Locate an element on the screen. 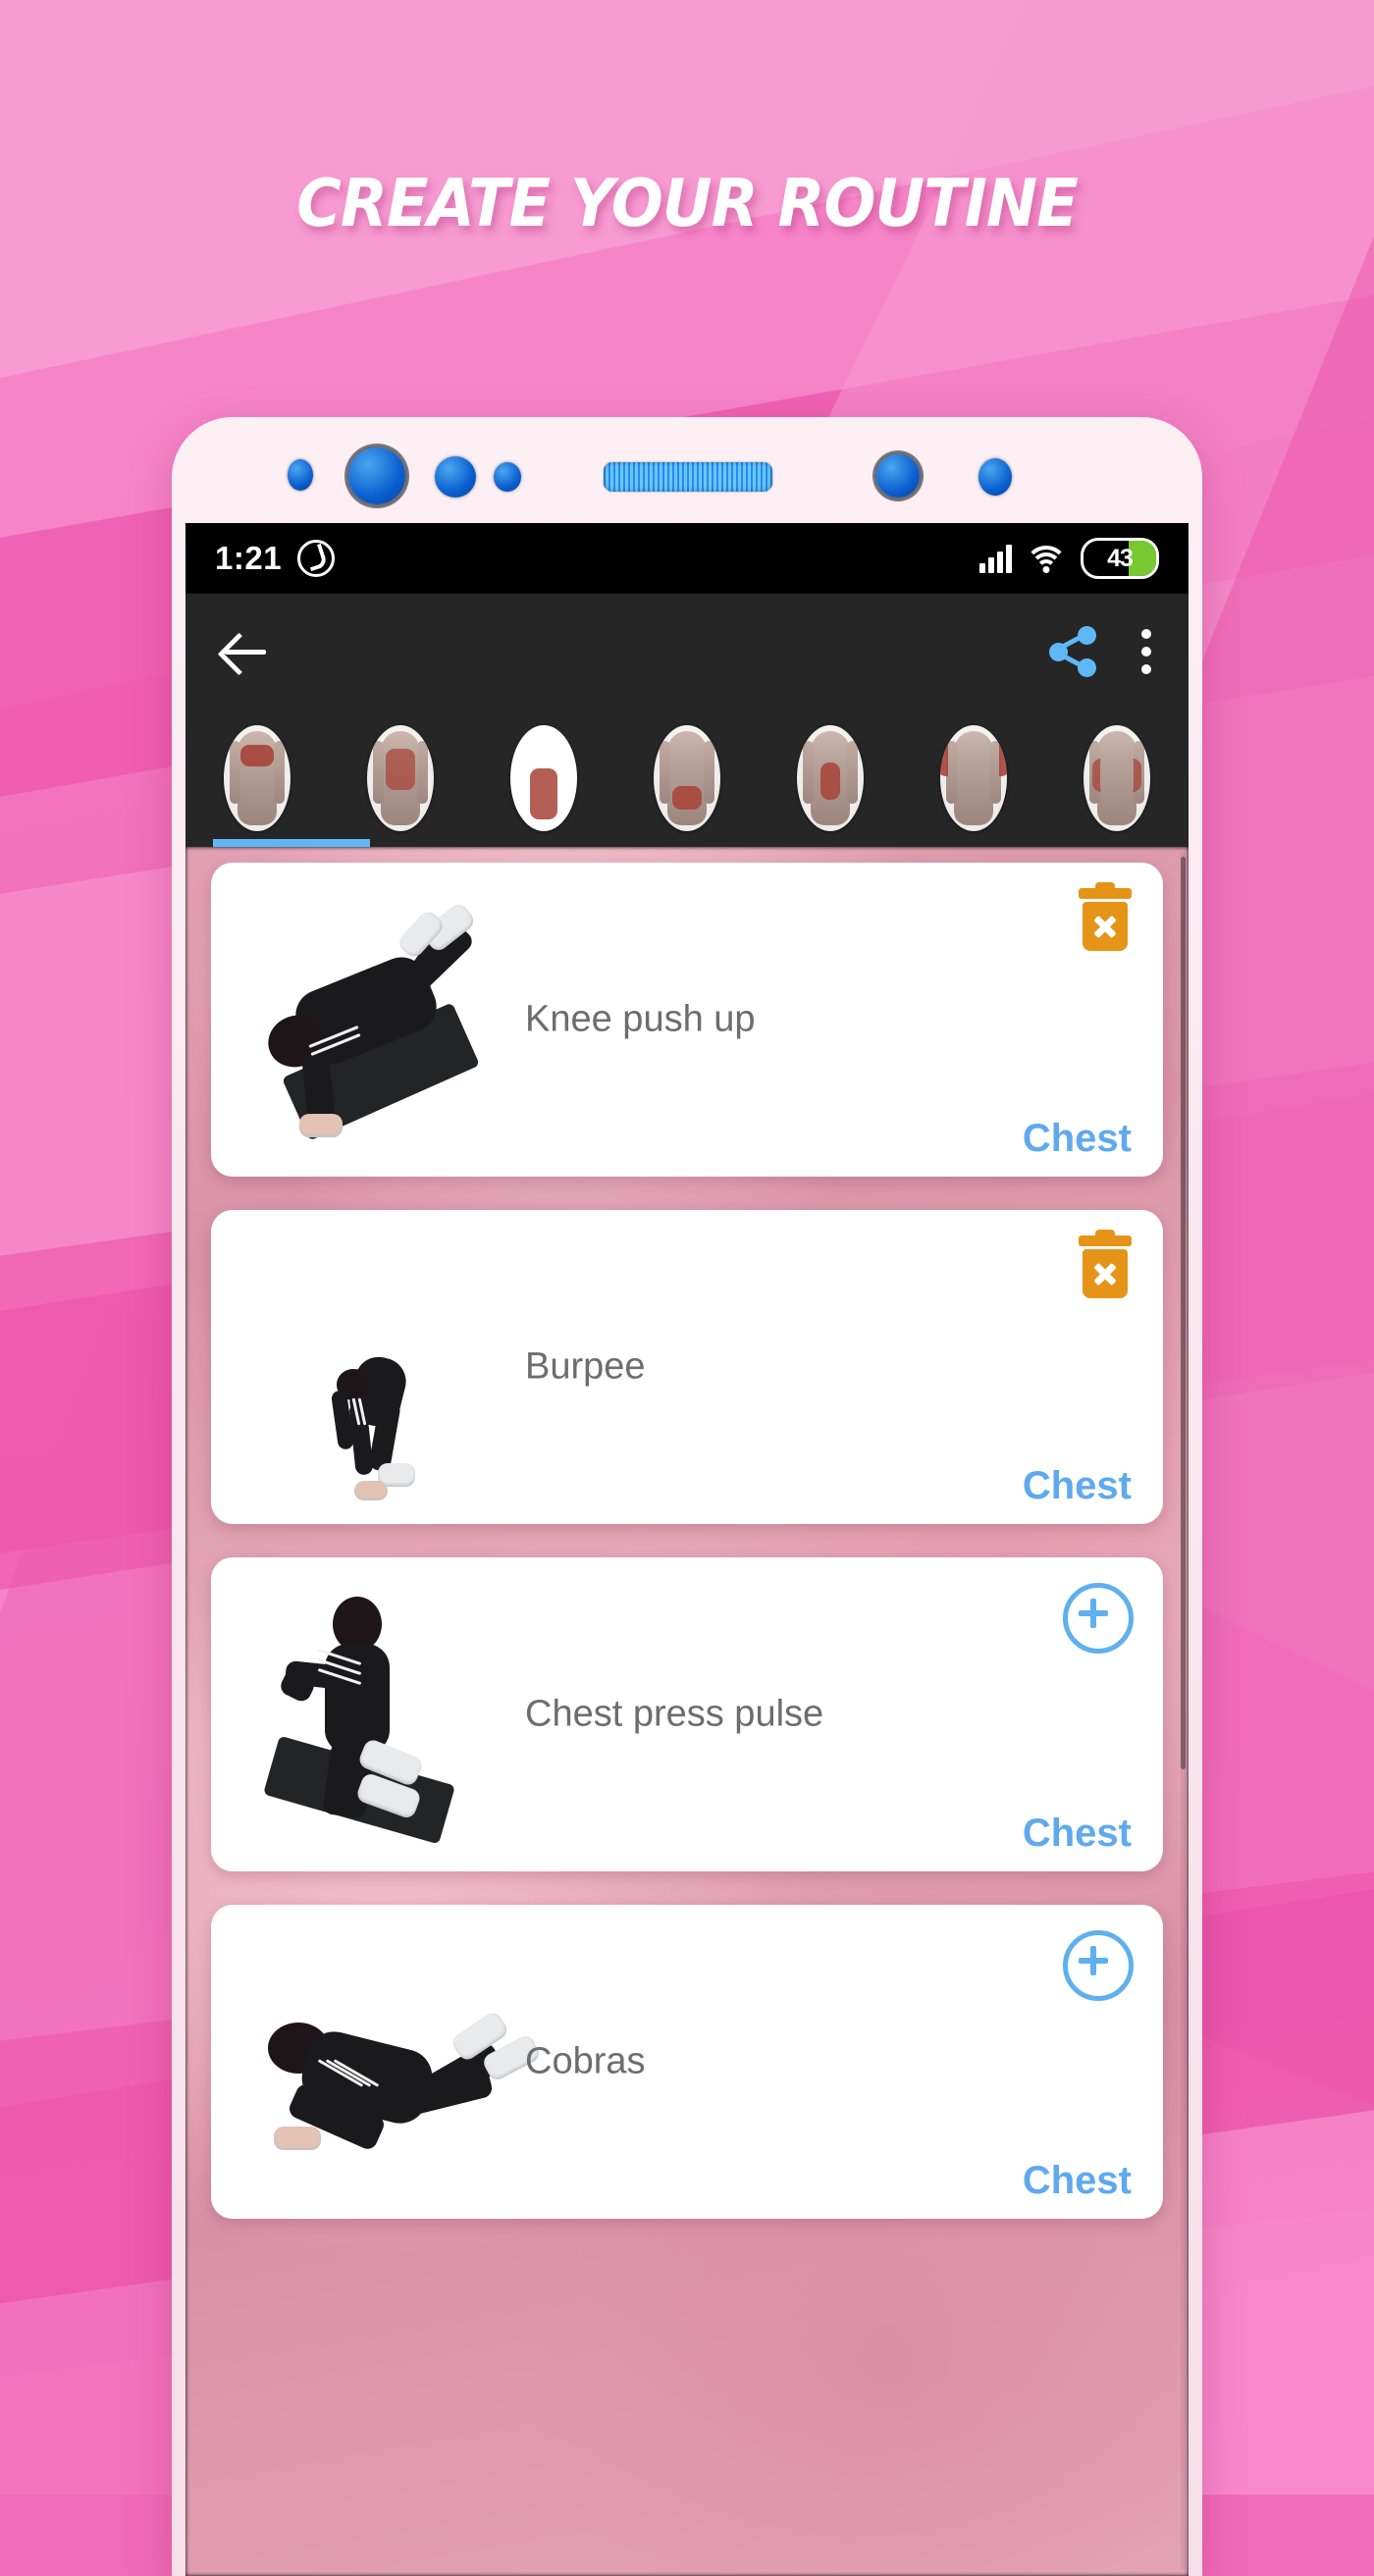 This screenshot has height=2576, width=1374. status-bar-right: 43 is located at coordinates (1069, 558).